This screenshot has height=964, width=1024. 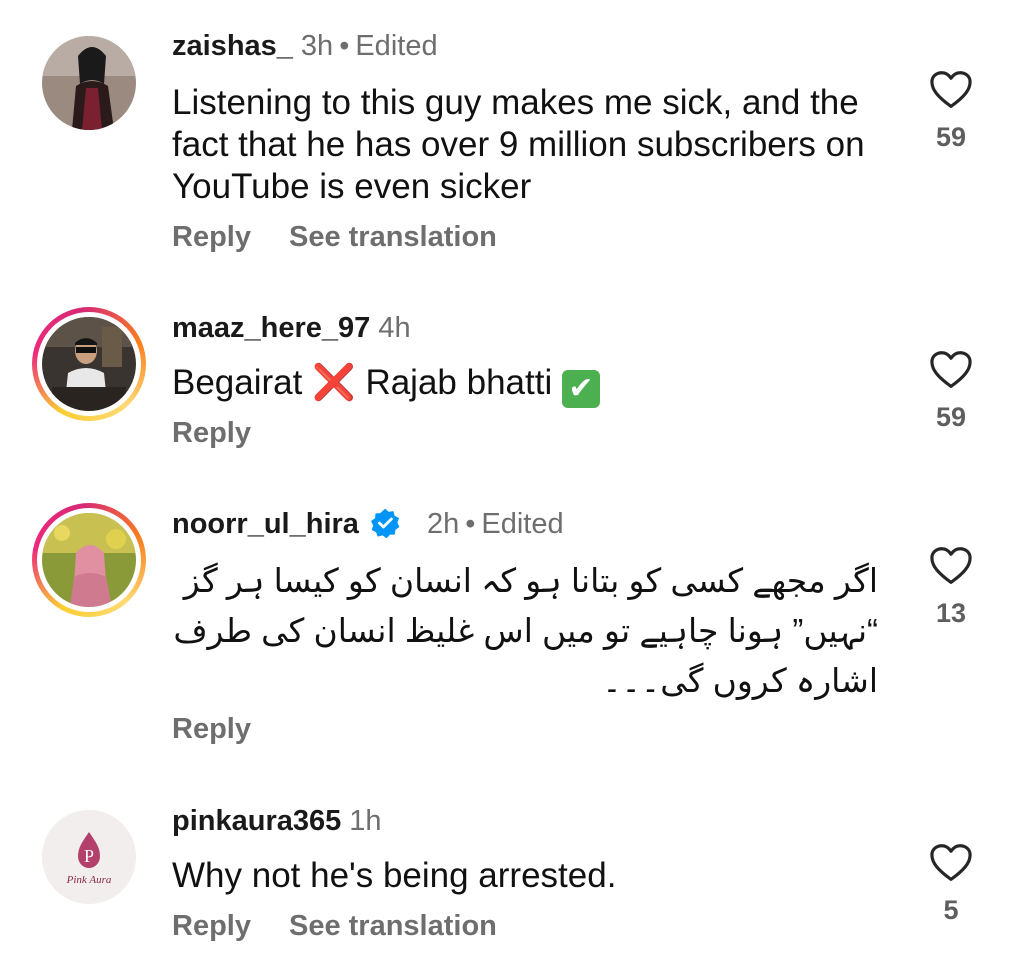 I want to click on comment-text: Begairat ❌ Rajab bhatti ✔, so click(x=522, y=385).